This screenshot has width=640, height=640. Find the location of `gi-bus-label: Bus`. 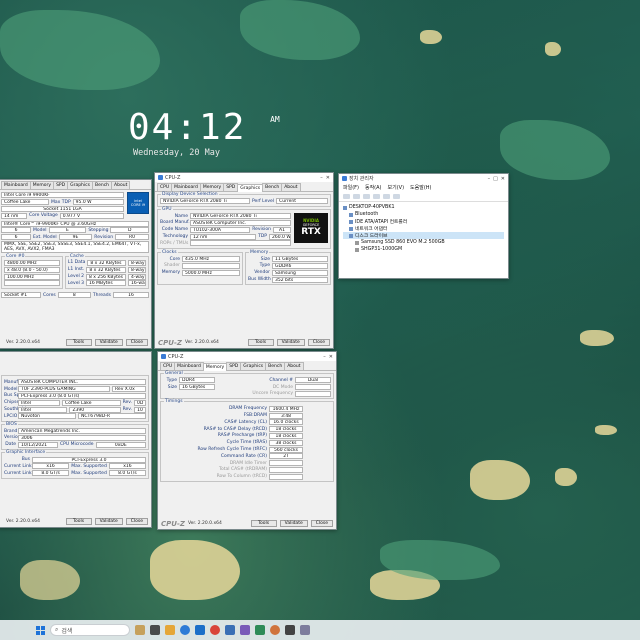

gi-bus-label: Bus is located at coordinates (25, 460).